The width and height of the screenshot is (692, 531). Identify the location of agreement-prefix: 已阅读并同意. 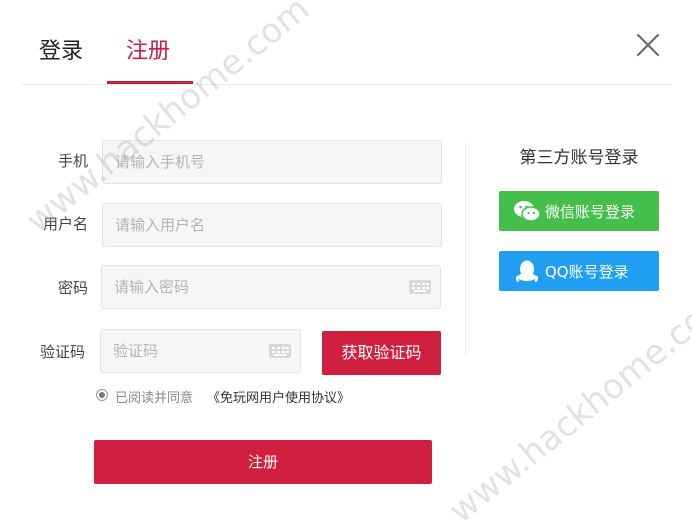
(154, 398).